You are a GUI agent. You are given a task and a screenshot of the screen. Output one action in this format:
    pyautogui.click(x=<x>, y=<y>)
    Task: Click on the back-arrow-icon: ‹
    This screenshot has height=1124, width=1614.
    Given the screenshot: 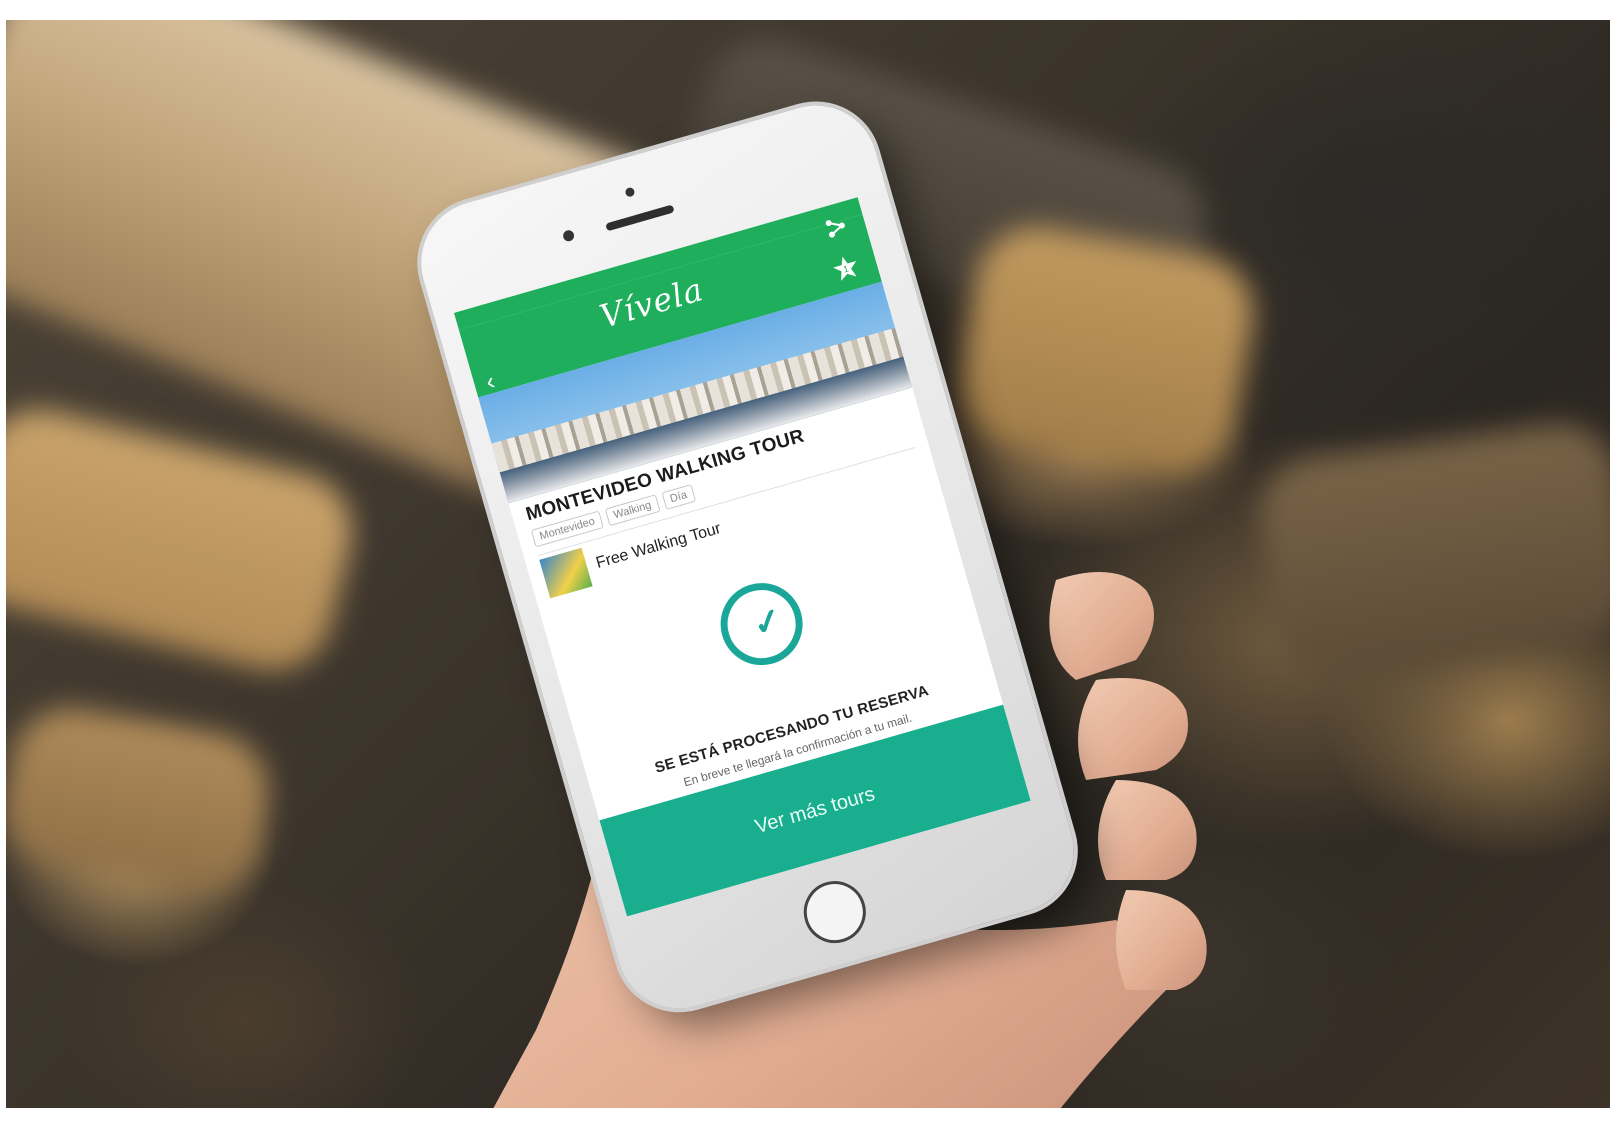 What is the action you would take?
    pyautogui.click(x=494, y=382)
    